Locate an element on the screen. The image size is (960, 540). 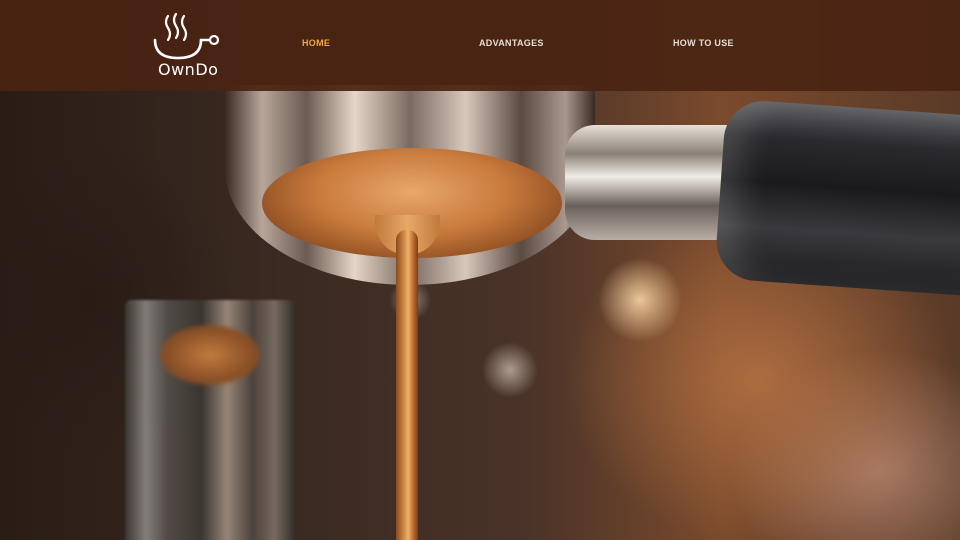
brand-logo: OwnDo is located at coordinates (188, 46).